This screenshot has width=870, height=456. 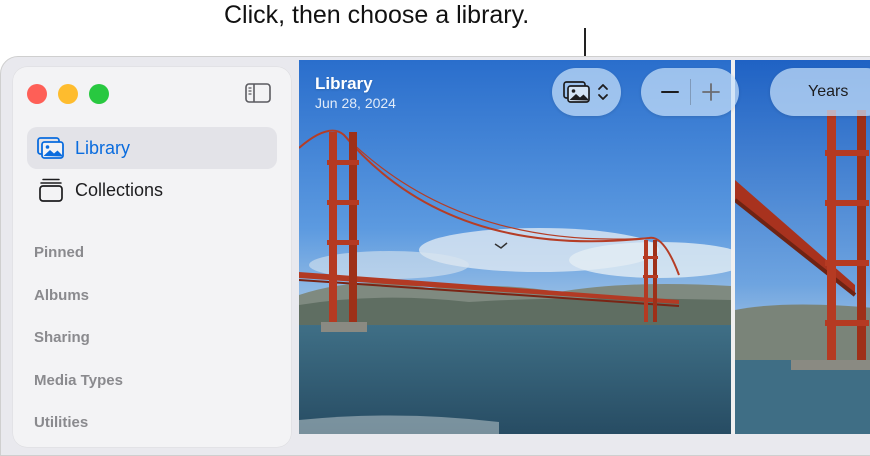 I want to click on minimize-window-button, so click(x=68, y=94).